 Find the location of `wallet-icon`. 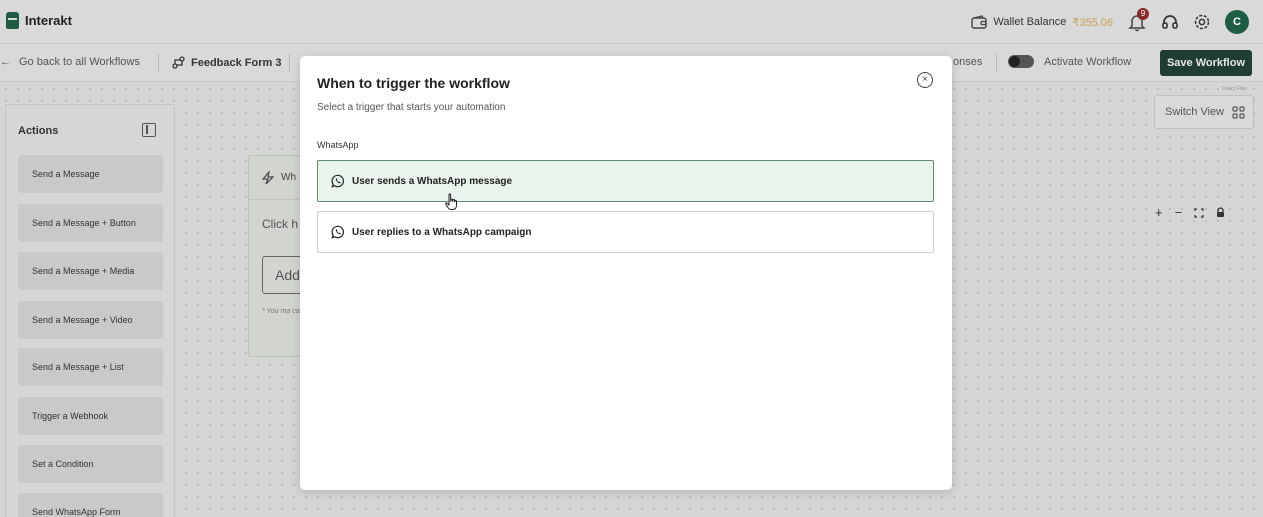

wallet-icon is located at coordinates (979, 22).